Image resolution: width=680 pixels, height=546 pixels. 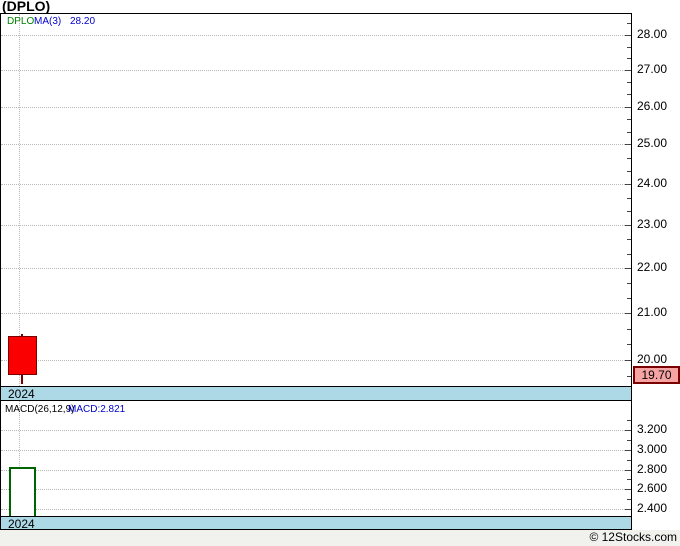 I want to click on legend-symbol: DPLO, so click(x=21, y=21).